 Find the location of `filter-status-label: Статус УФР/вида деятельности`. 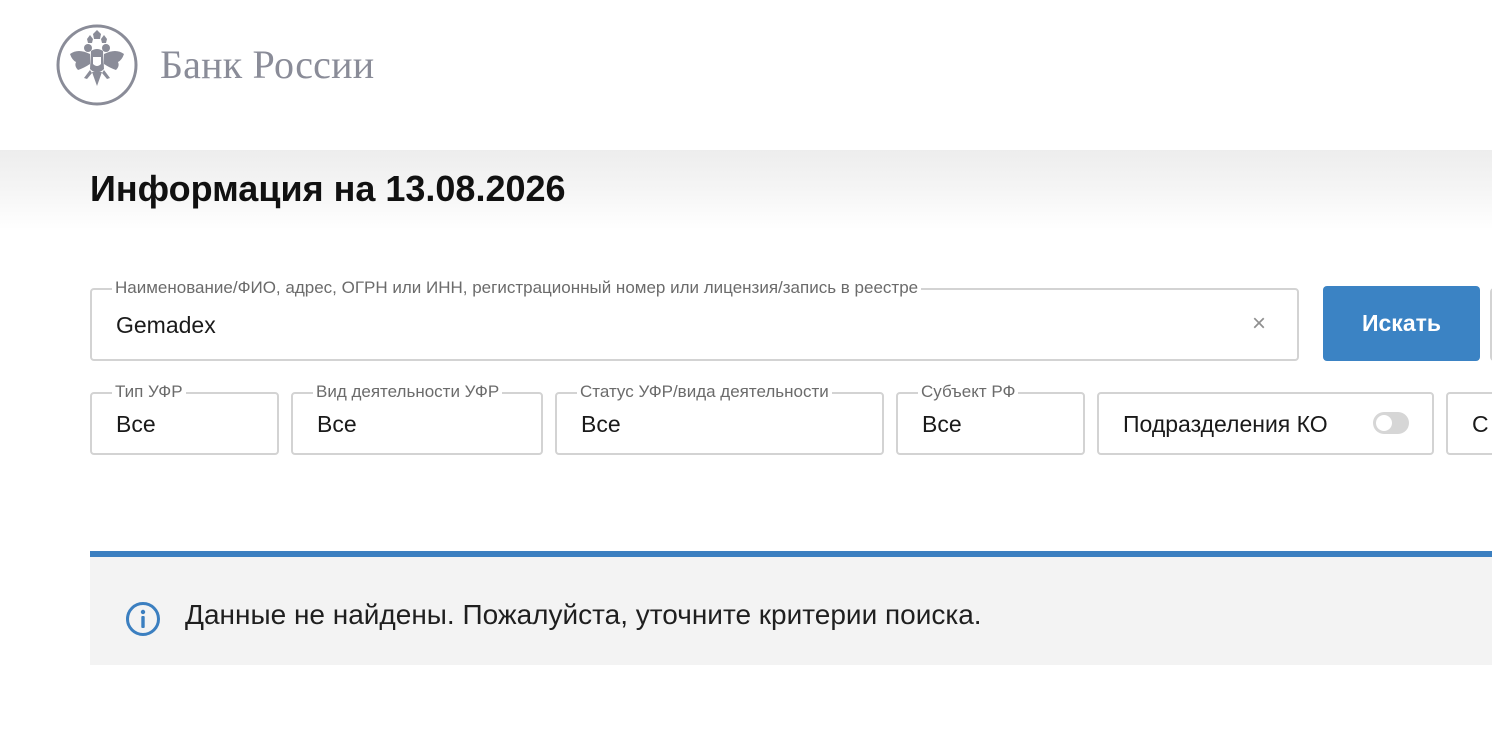

filter-status-label: Статус УФР/вида деятельности is located at coordinates (704, 392).